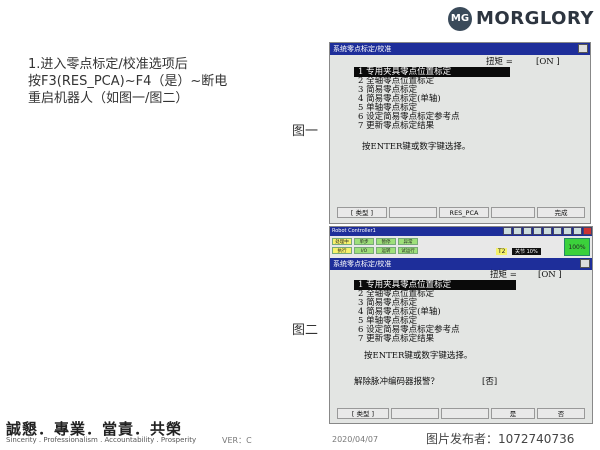 The width and height of the screenshot is (600, 450). What do you see at coordinates (408, 241) in the screenshot?
I see `led-fault: 异常` at bounding box center [408, 241].